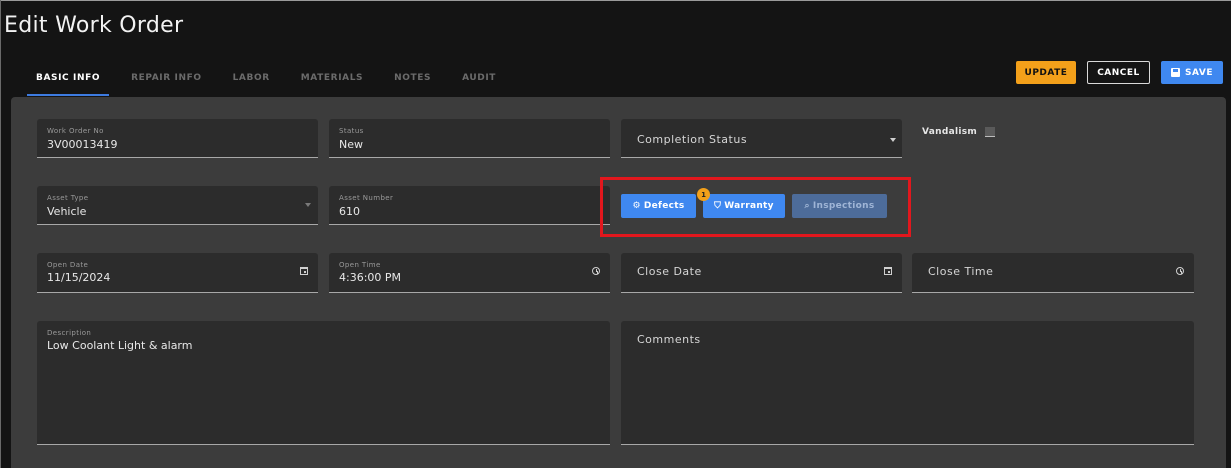 This screenshot has width=1231, height=468. What do you see at coordinates (120, 345) in the screenshot?
I see `description-value: Low Coolant Light & alarm` at bounding box center [120, 345].